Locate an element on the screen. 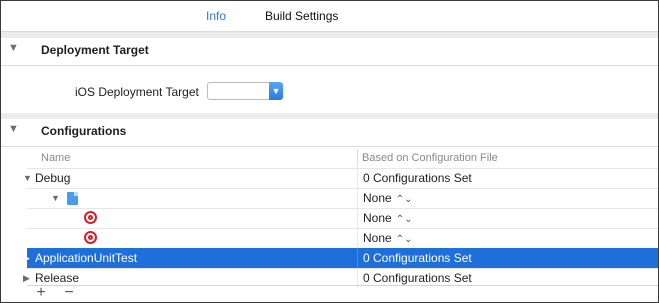 Image resolution: width=659 pixels, height=303 pixels. ios-deployment-target-select: ▼ is located at coordinates (245, 91).